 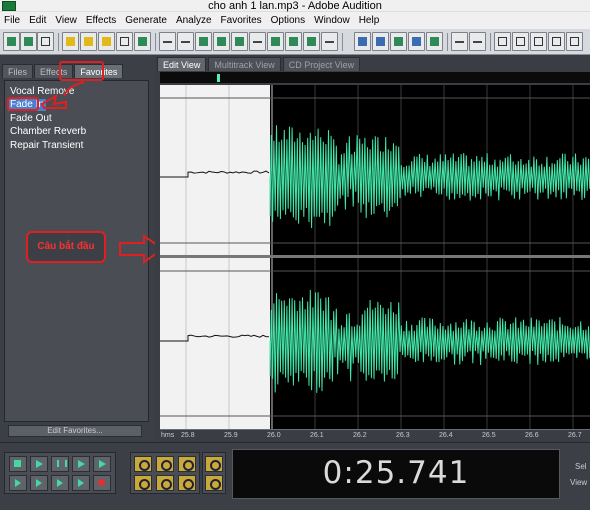 I want to click on favorite-fade-out: Fade Out, so click(x=31, y=119).